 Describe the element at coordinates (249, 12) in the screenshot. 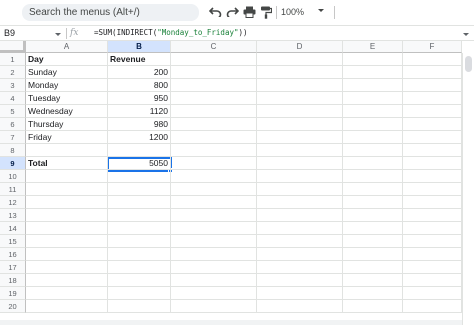

I see `print-icon` at that location.